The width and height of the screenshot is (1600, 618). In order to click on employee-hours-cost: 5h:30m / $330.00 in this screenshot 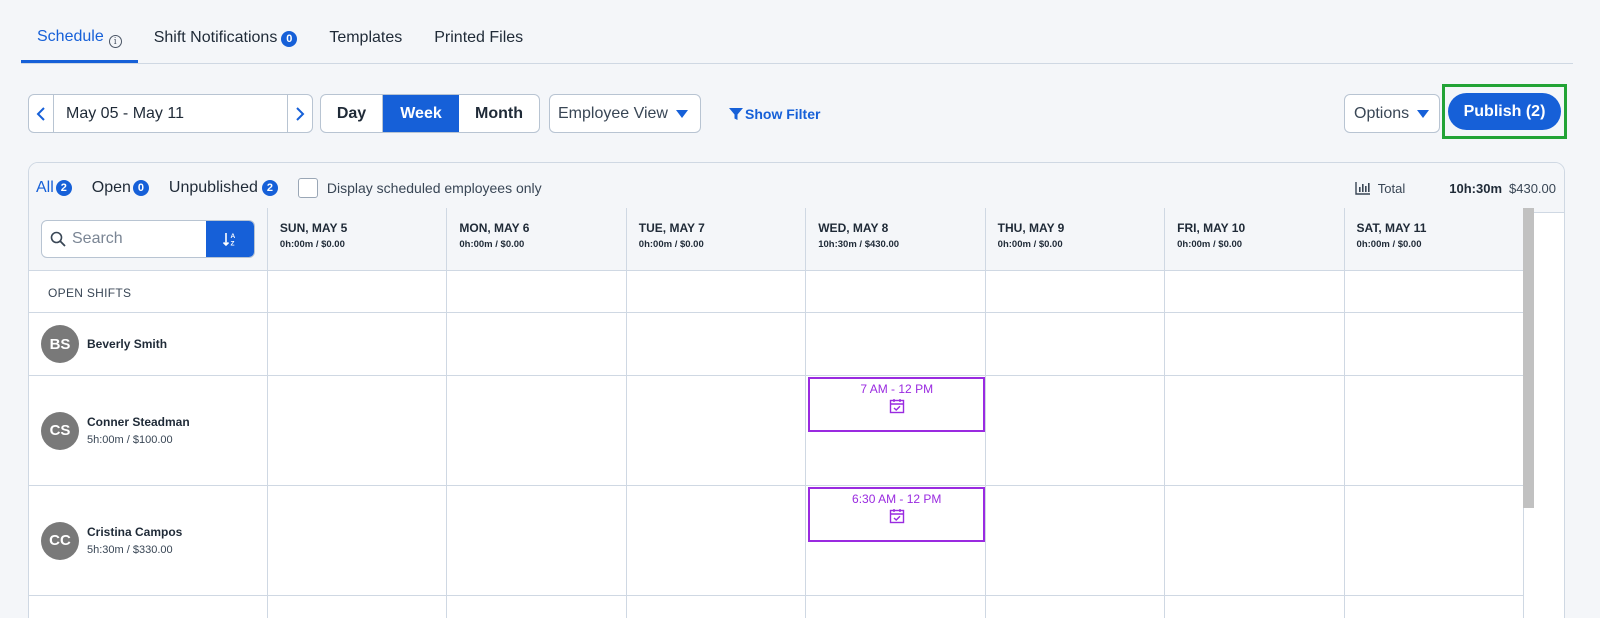, I will do `click(130, 550)`.